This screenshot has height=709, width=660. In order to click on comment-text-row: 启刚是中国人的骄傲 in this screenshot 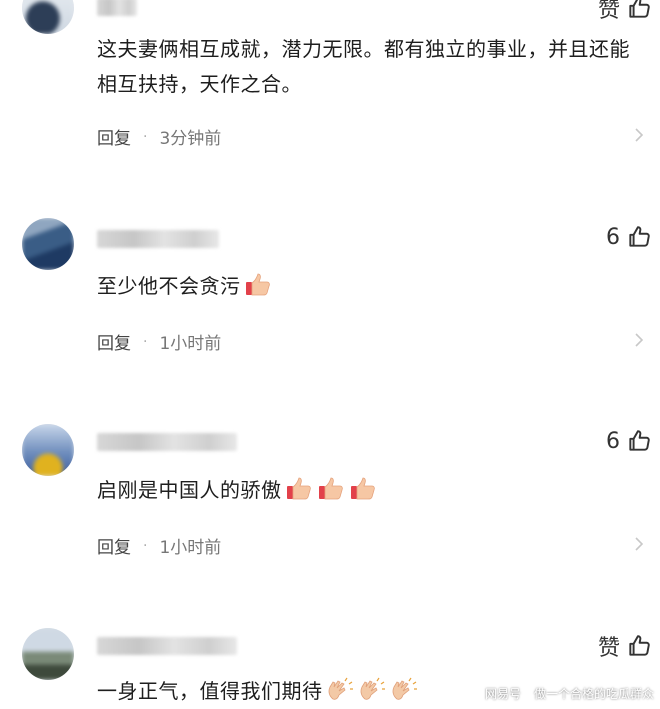, I will do `click(237, 490)`.